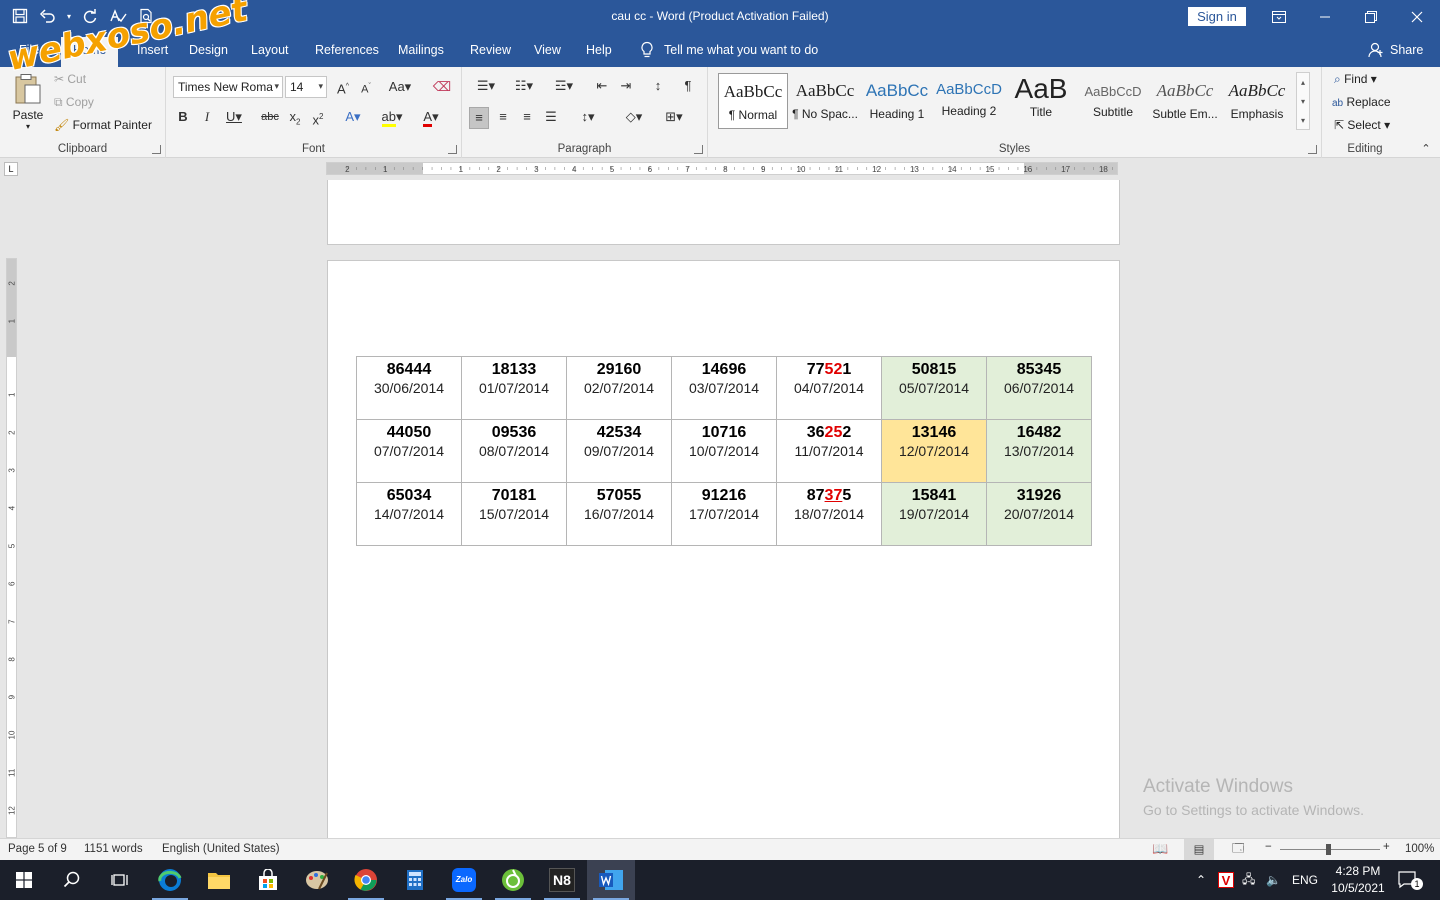  Describe the element at coordinates (1201, 880) in the screenshot. I see `show-hidden-icons: ⌃` at that location.